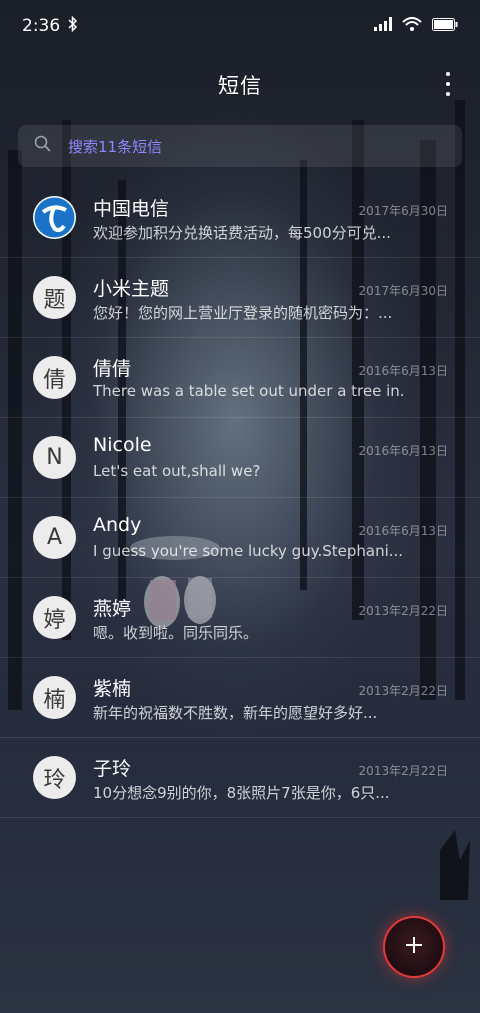  Describe the element at coordinates (54, 377) in the screenshot. I see `avatar: 倩` at that location.